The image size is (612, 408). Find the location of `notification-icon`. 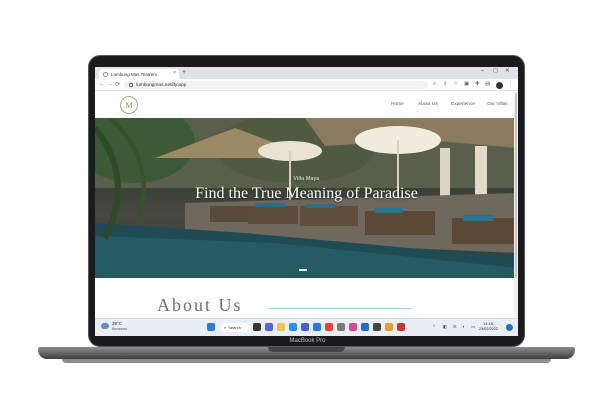

notification-icon is located at coordinates (509, 327).